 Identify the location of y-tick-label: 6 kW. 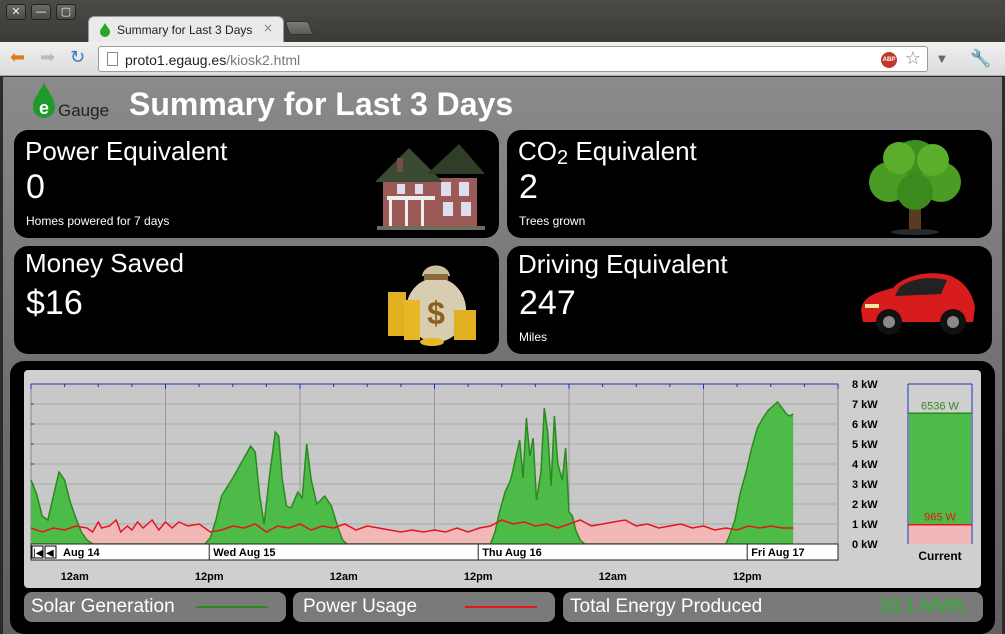
(865, 425).